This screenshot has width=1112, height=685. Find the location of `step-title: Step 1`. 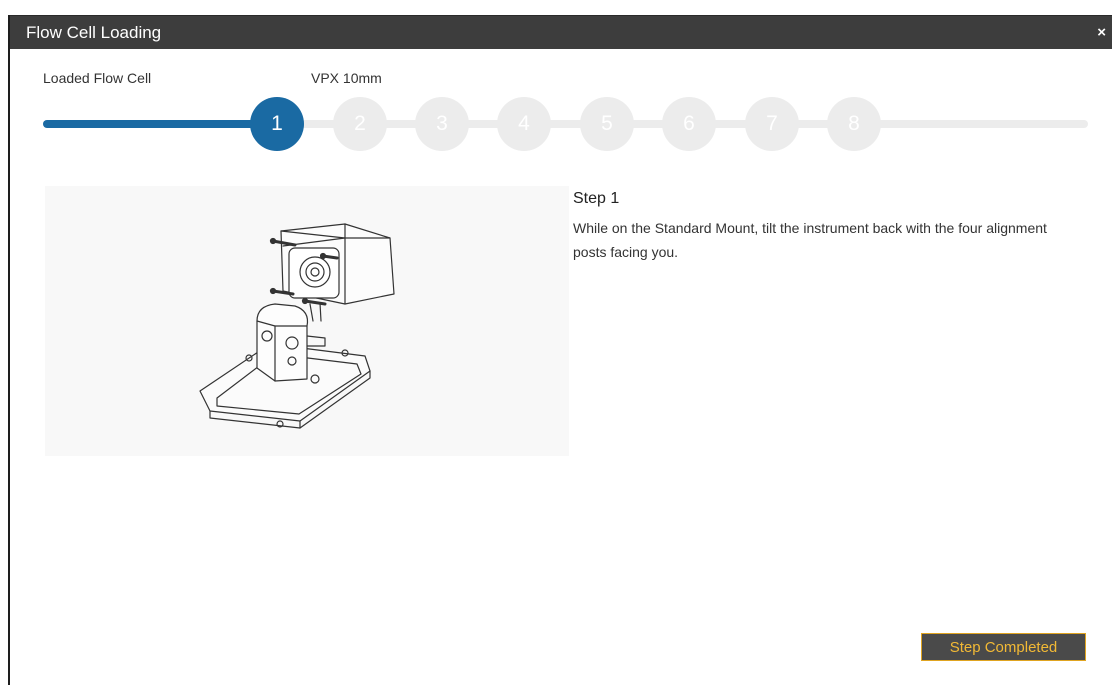

step-title: Step 1 is located at coordinates (596, 198).